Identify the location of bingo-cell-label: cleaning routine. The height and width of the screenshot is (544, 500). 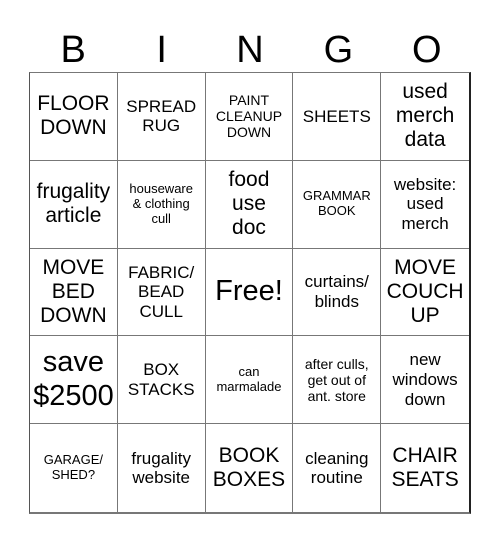
(337, 468).